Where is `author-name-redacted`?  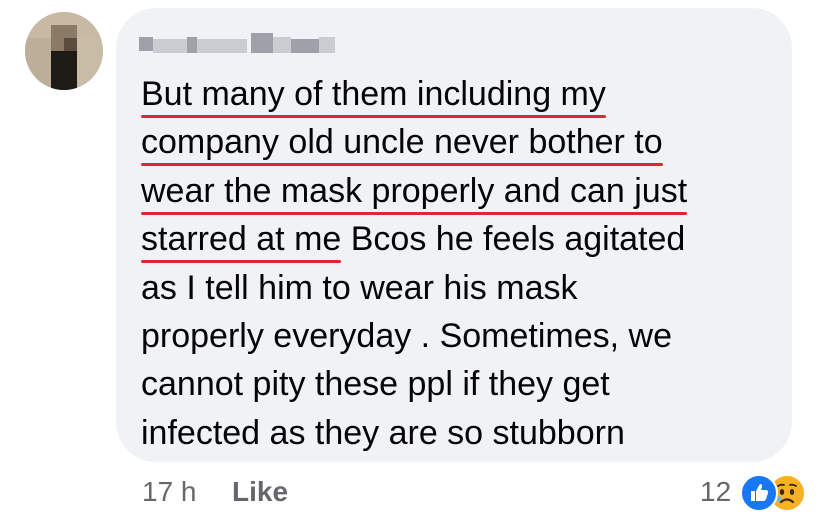 author-name-redacted is located at coordinates (239, 43).